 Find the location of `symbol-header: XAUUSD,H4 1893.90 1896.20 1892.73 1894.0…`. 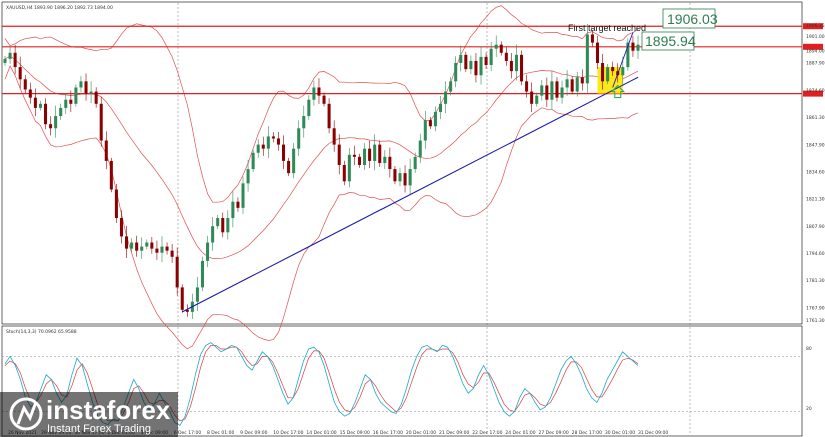

symbol-header: XAUUSD,H4 1893.90 1896.20 1892.73 1894.0… is located at coordinates (59, 8).